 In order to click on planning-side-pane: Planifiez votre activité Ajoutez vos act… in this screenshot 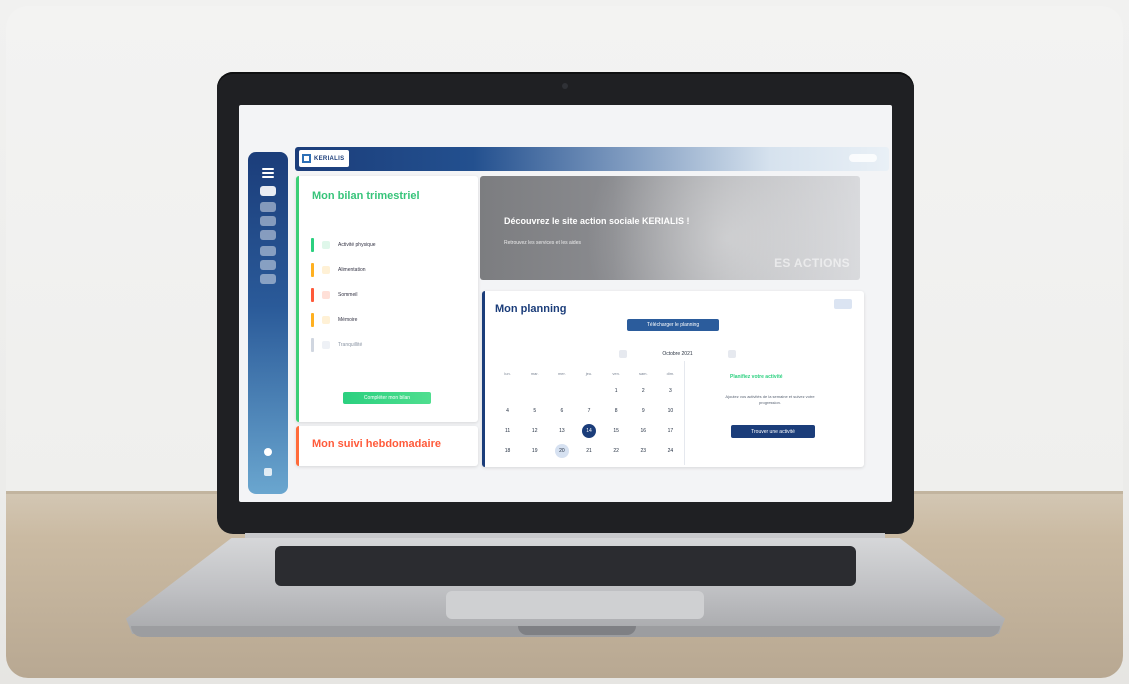, I will do `click(769, 413)`.